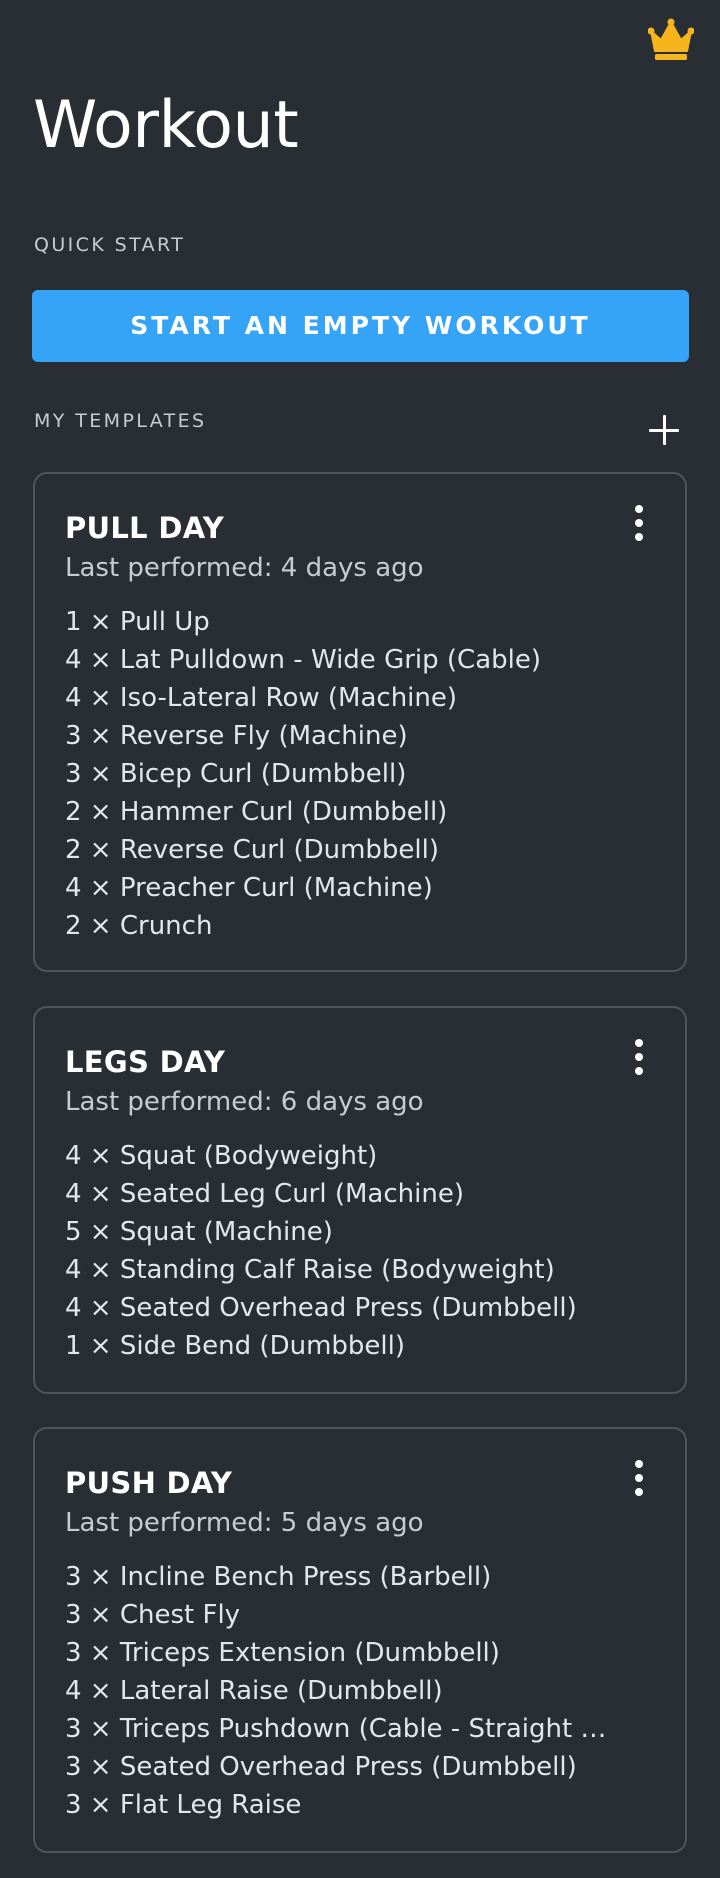 The height and width of the screenshot is (1878, 720). I want to click on exercise-item: 1 × Pull Up, so click(137, 622).